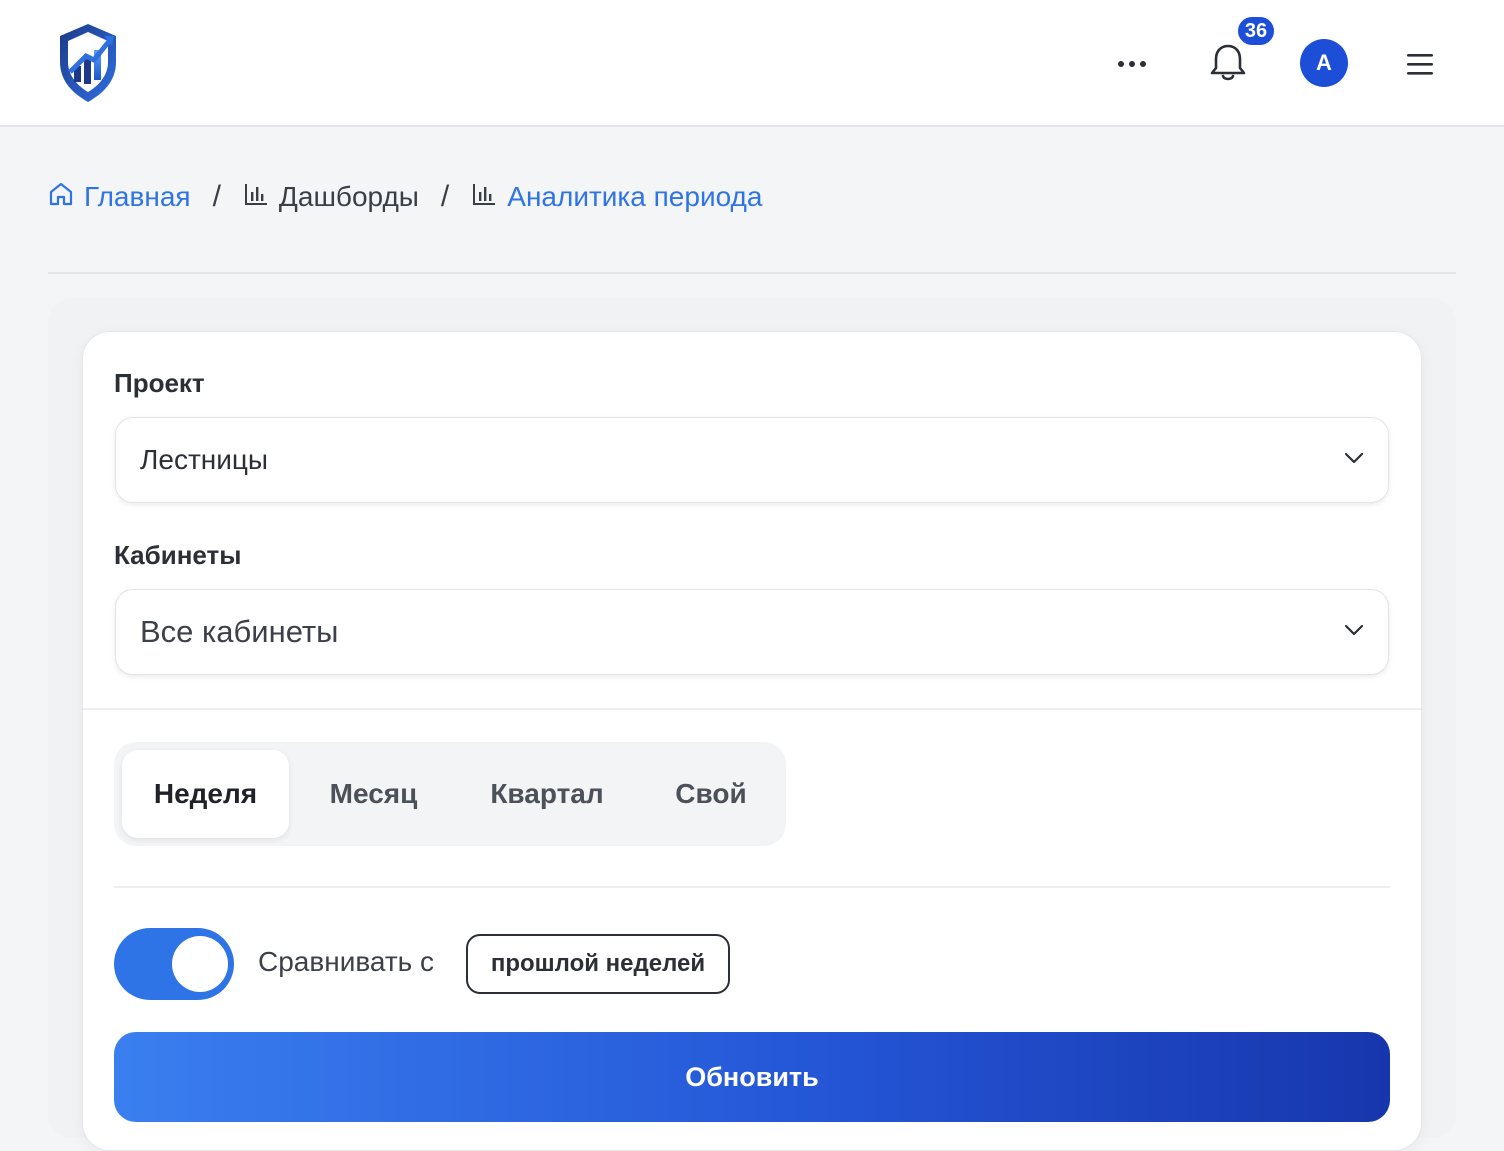  What do you see at coordinates (88, 63) in the screenshot?
I see `shield-chart-logo-icon` at bounding box center [88, 63].